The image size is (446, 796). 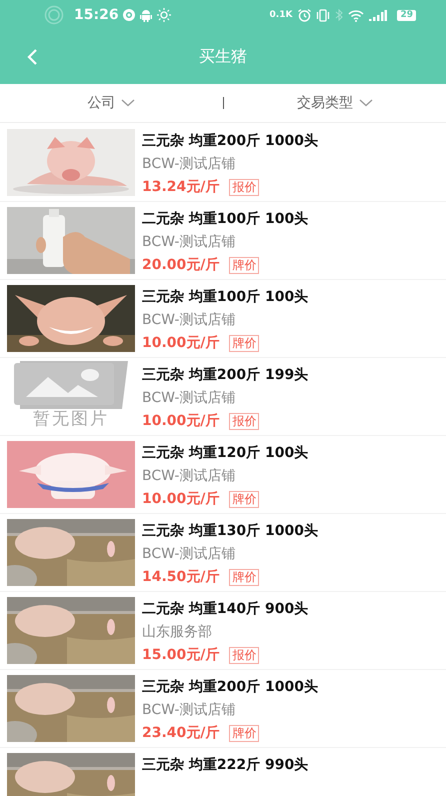 I want to click on price-text: 23.40元/斤, so click(x=181, y=733).